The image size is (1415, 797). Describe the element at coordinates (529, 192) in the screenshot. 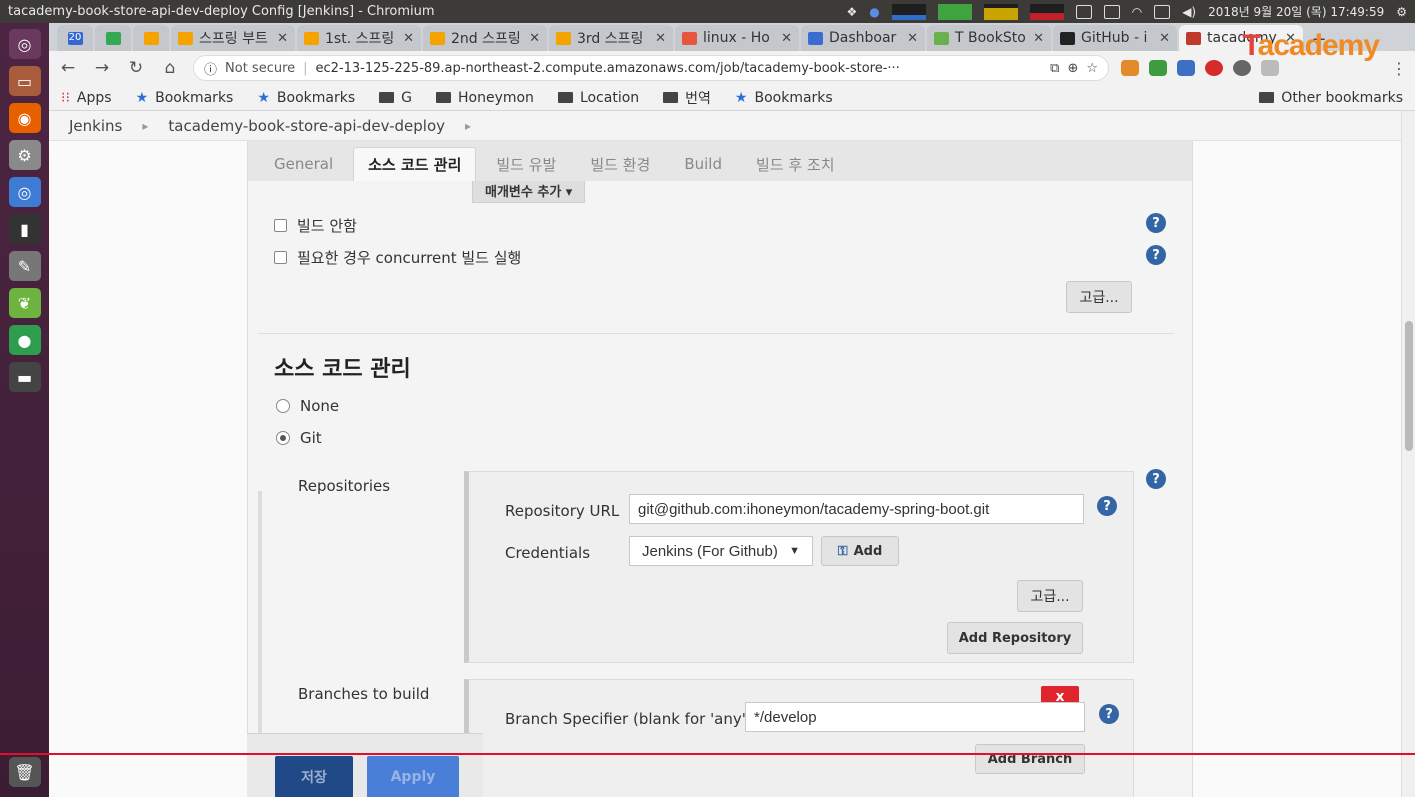

I see `add-parameter-button: 매개변수 추가 ▾` at that location.